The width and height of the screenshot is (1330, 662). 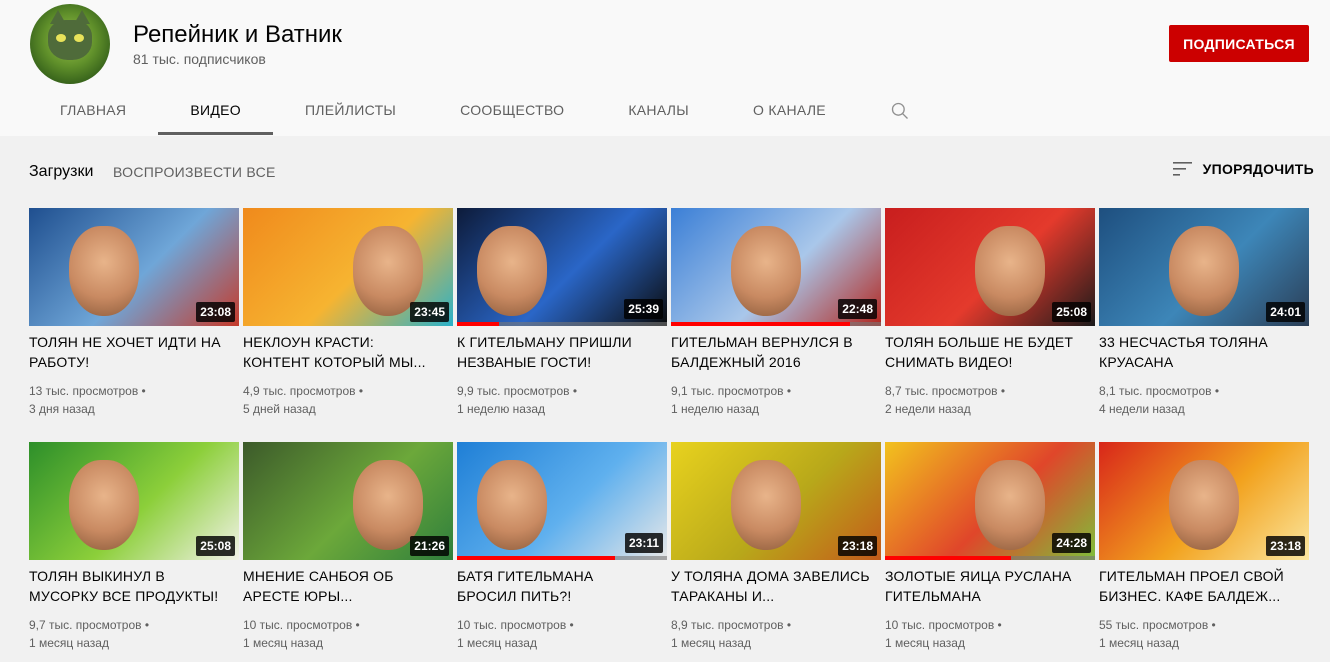 I want to click on video-duration: 23:18, so click(x=857, y=546).